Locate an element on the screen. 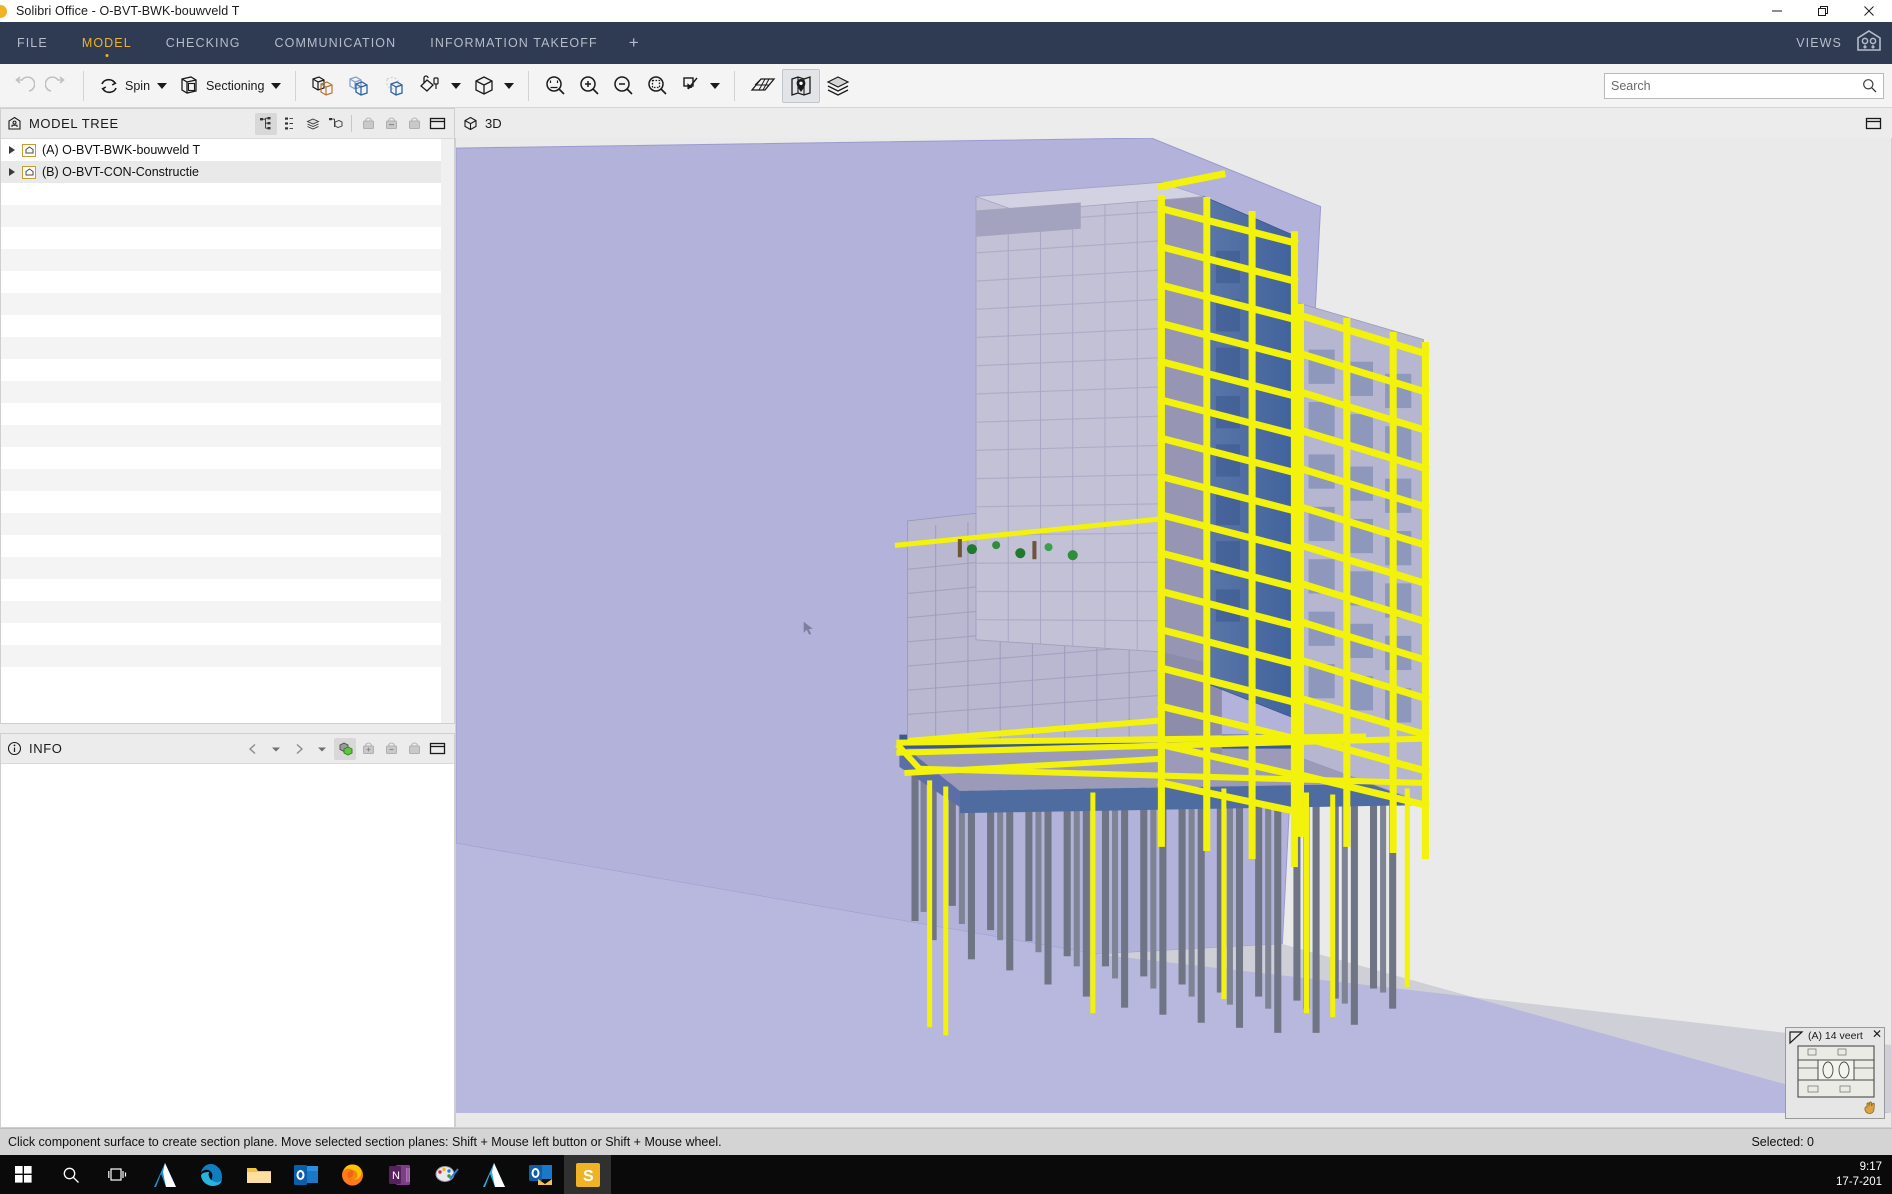 The width and height of the screenshot is (1892, 1194). transparent-components-icon is located at coordinates (323, 86).